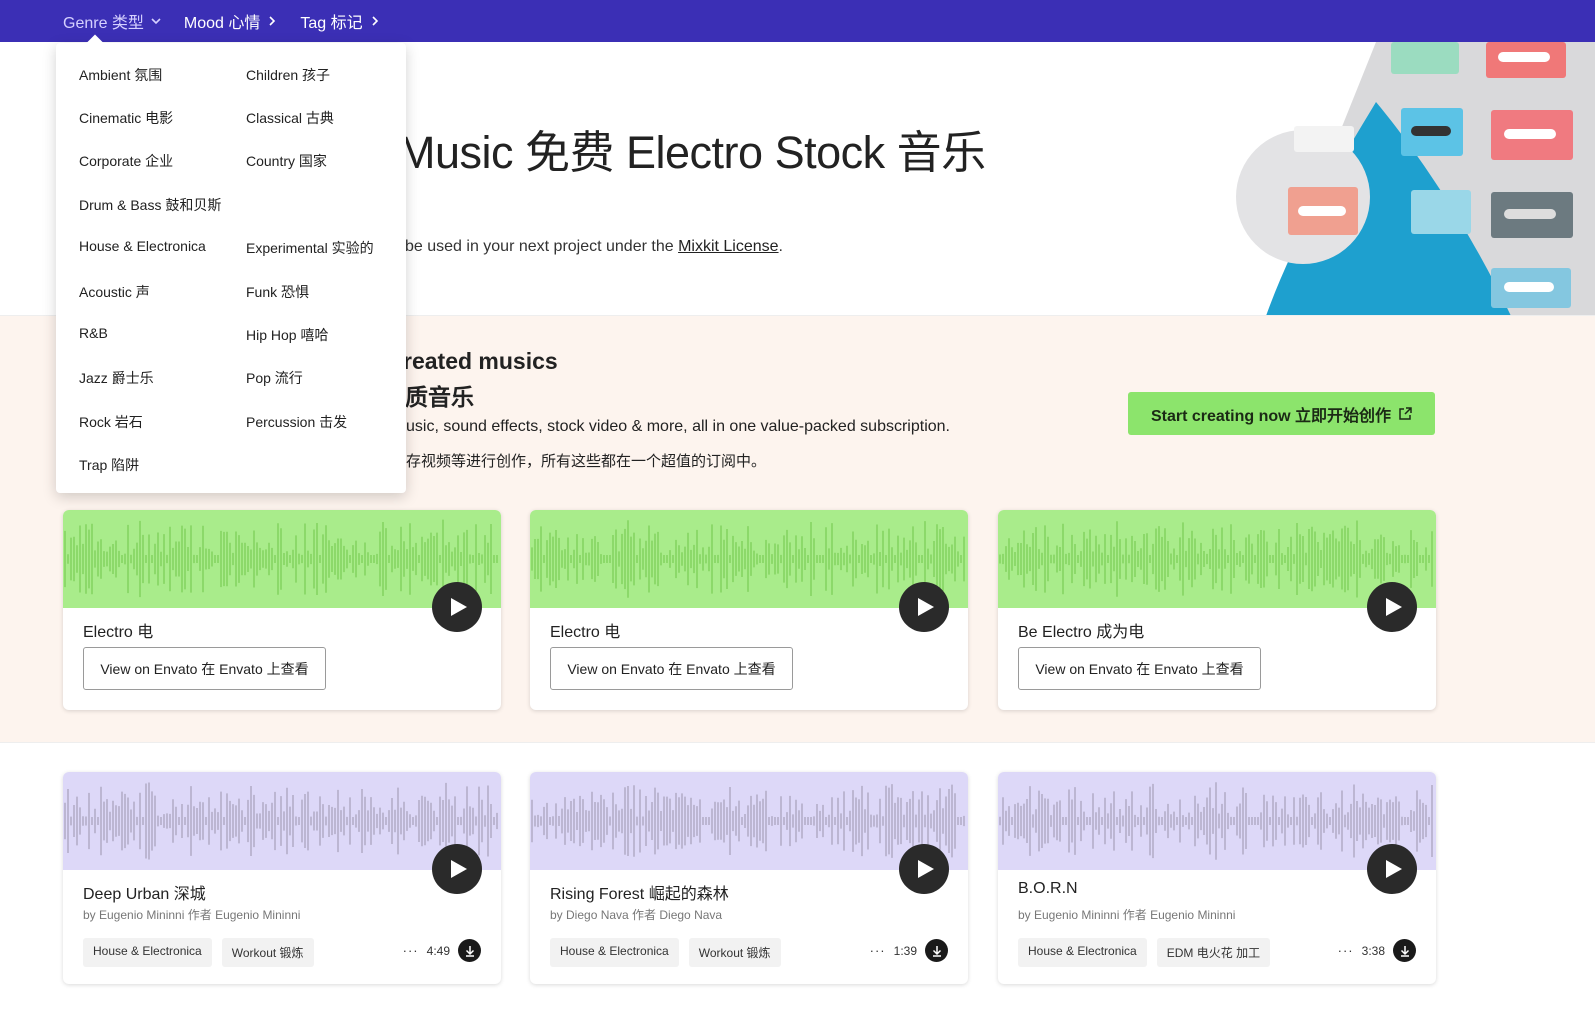  Describe the element at coordinates (639, 892) in the screenshot. I see `track-title: Rising Forest 崛起的森林` at that location.